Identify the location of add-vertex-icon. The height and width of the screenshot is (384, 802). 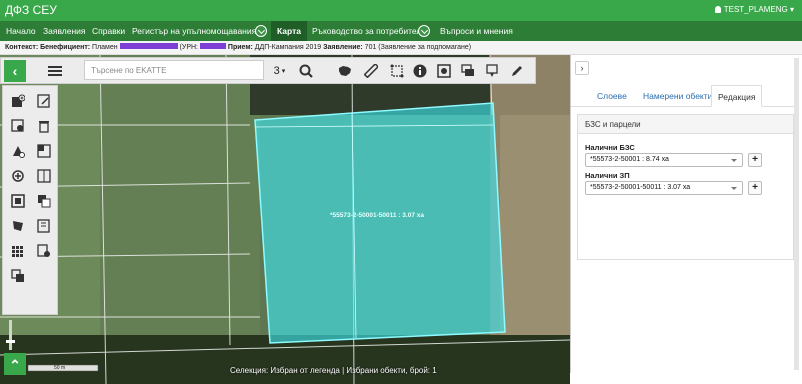
(18, 176).